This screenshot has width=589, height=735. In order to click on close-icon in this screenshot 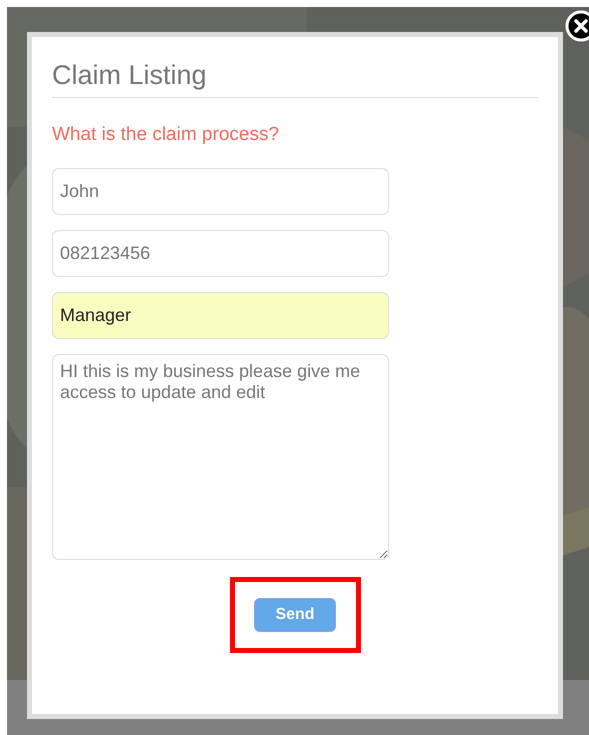, I will do `click(577, 26)`.